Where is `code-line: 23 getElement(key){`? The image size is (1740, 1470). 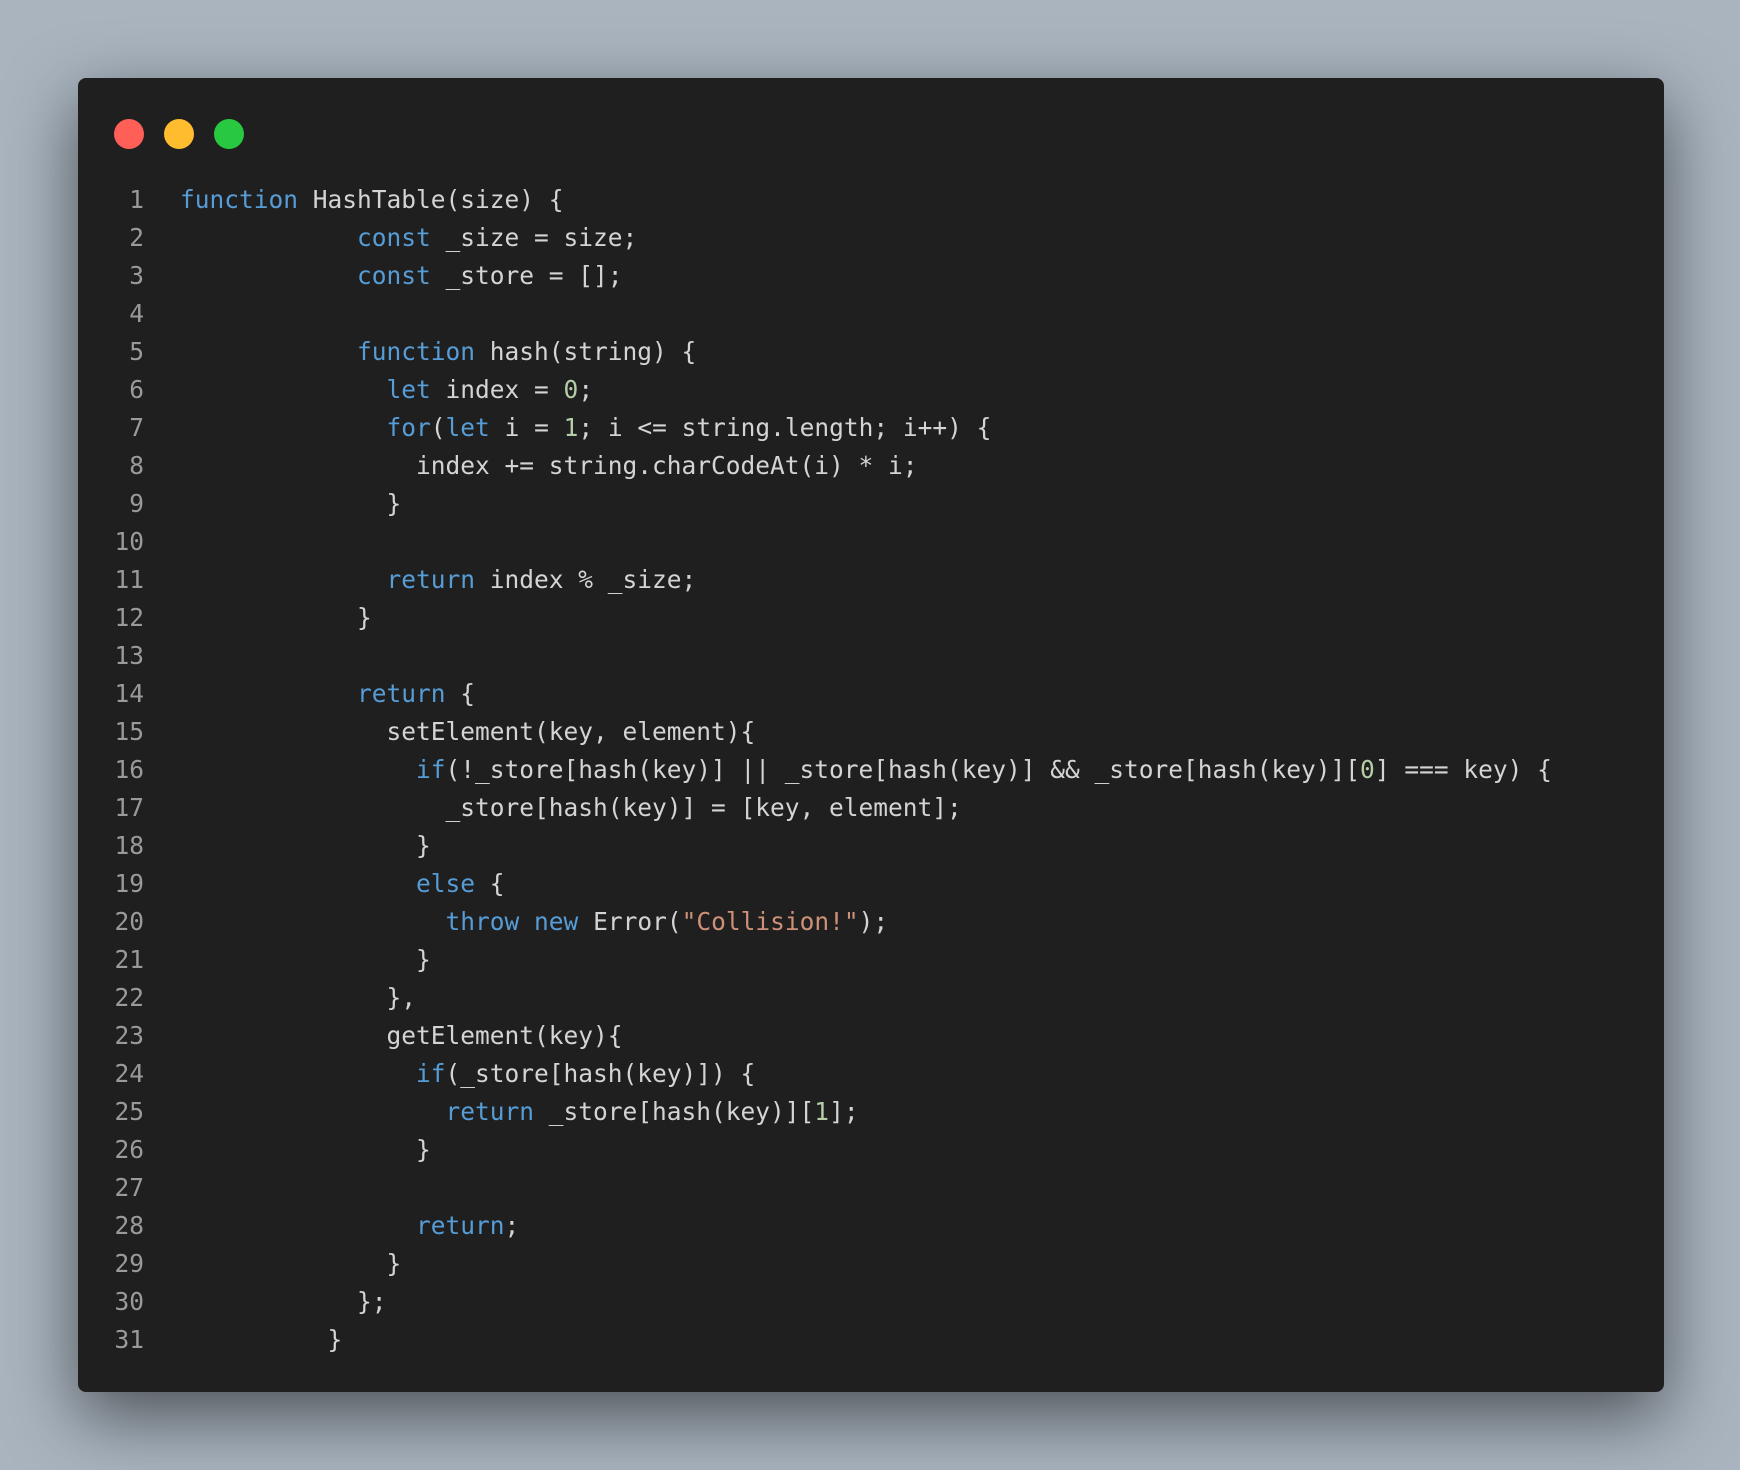
code-line: 23 getElement(key){ is located at coordinates (871, 1035).